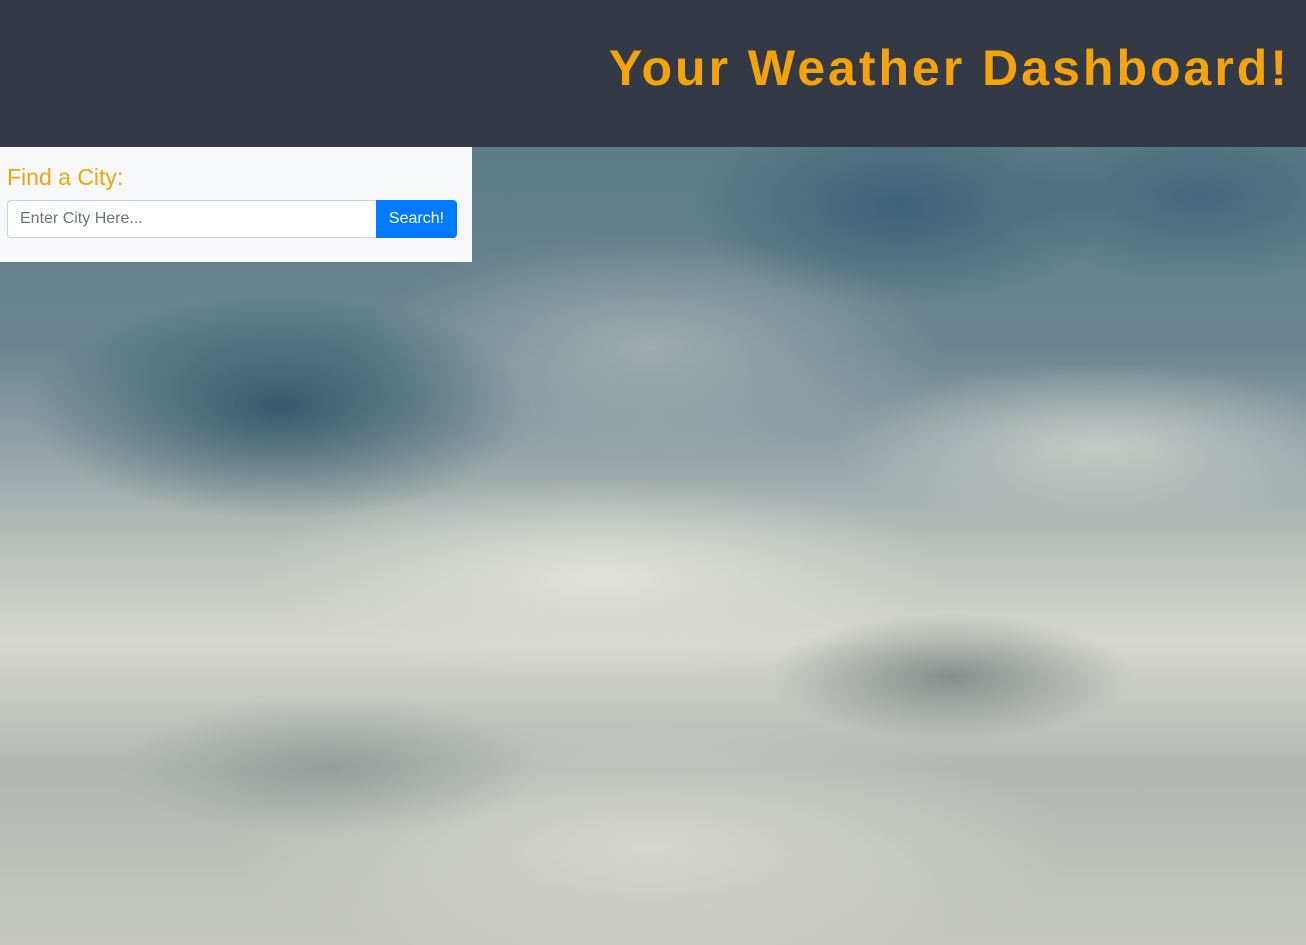 The width and height of the screenshot is (1306, 945). Describe the element at coordinates (416, 219) in the screenshot. I see `search-button: Search!` at that location.